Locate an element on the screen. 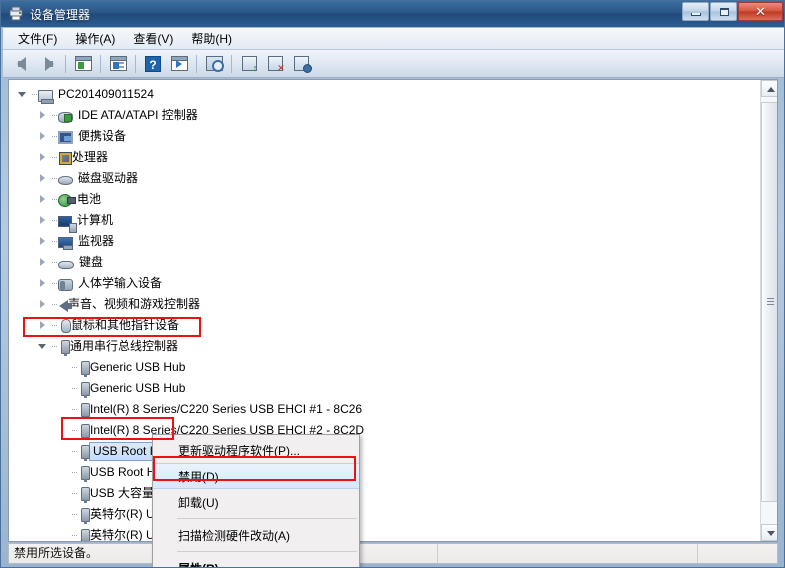  tree-item: 电池 is located at coordinates (385, 199).